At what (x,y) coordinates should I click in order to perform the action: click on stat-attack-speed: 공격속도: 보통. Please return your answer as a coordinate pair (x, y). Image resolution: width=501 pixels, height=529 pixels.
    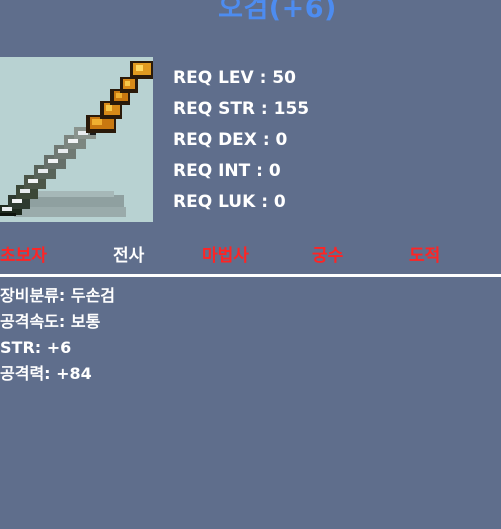
    Looking at the image, I should click on (50, 321).